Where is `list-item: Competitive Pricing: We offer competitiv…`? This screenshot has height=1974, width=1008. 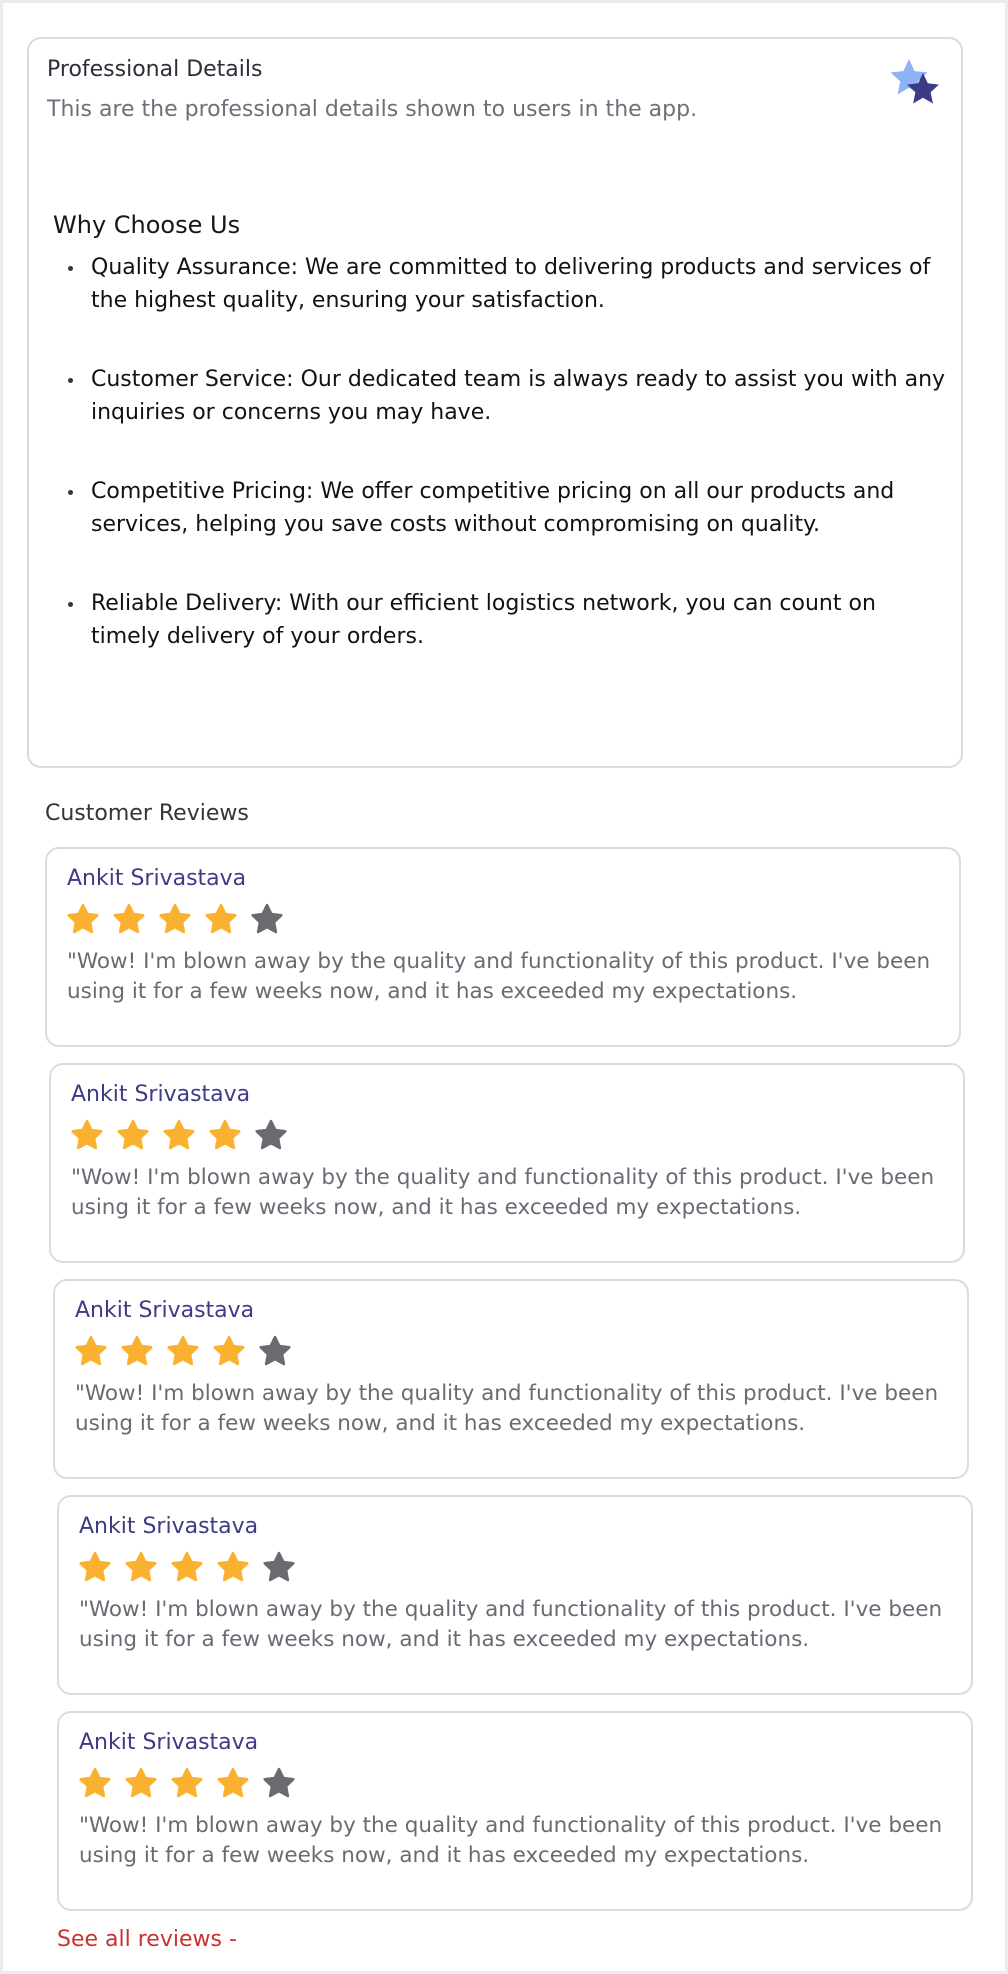 list-item: Competitive Pricing: We offer competitiv… is located at coordinates (501, 508).